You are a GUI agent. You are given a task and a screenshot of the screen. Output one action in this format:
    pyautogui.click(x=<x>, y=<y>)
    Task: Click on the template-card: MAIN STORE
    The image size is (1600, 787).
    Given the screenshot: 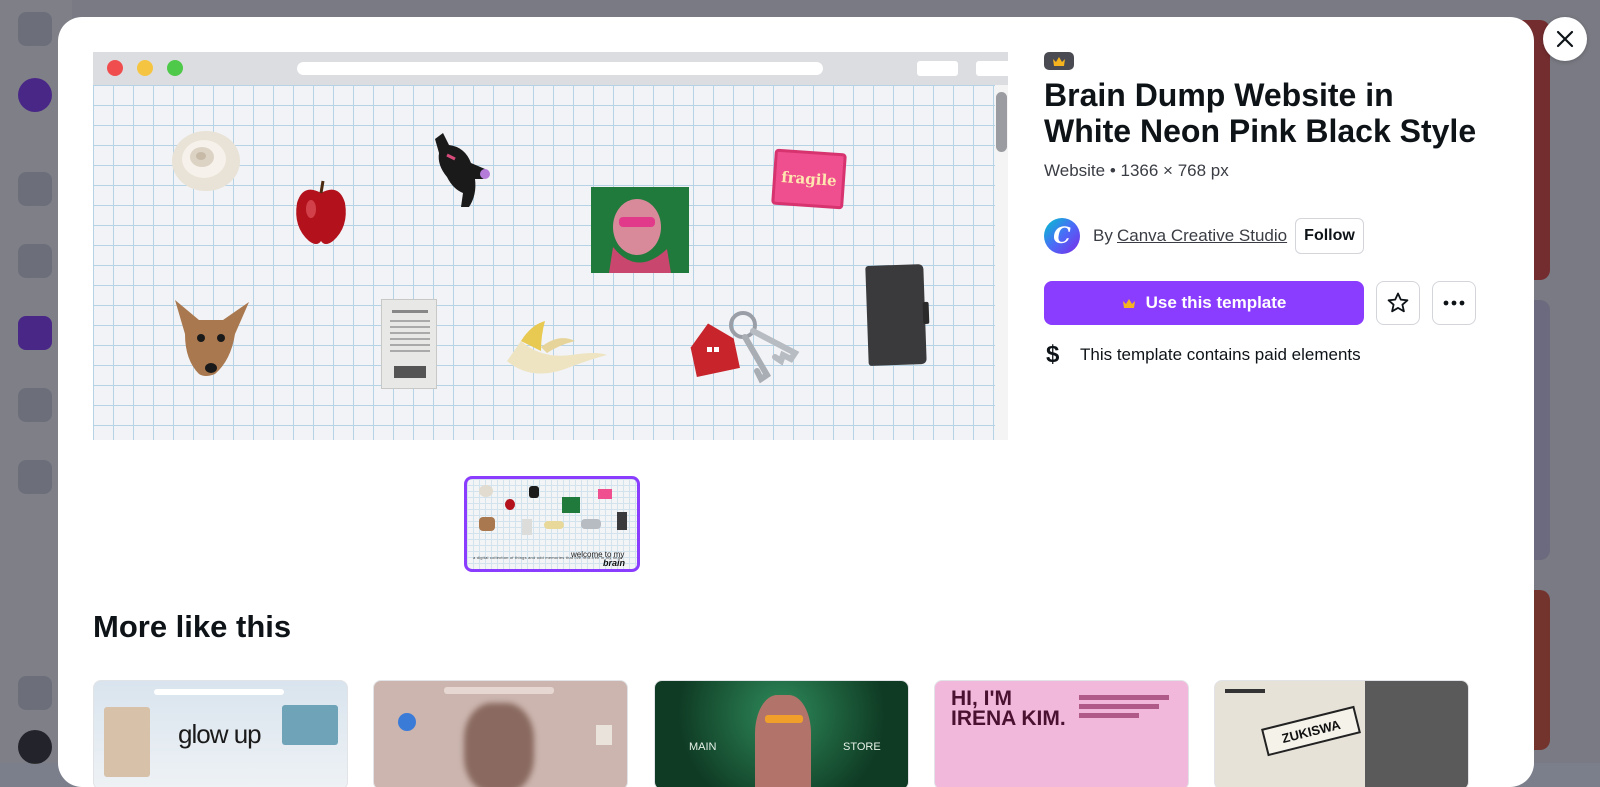 What is the action you would take?
    pyautogui.click(x=781, y=733)
    